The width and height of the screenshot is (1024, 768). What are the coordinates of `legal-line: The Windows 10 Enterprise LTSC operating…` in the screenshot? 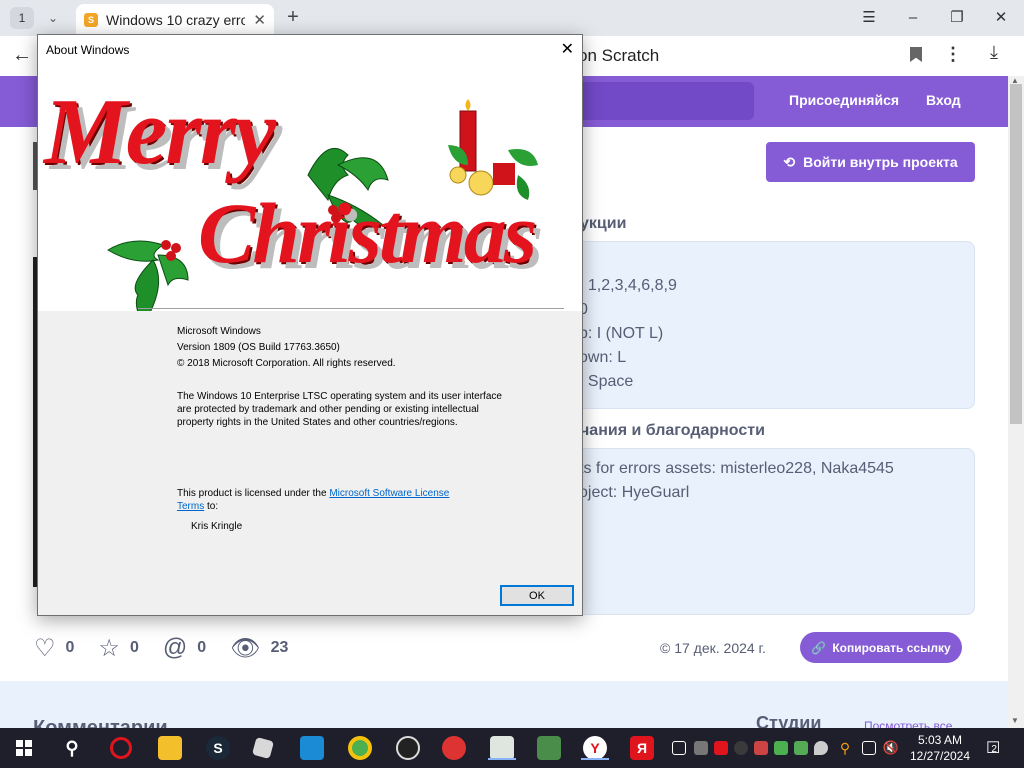 It's located at (339, 396).